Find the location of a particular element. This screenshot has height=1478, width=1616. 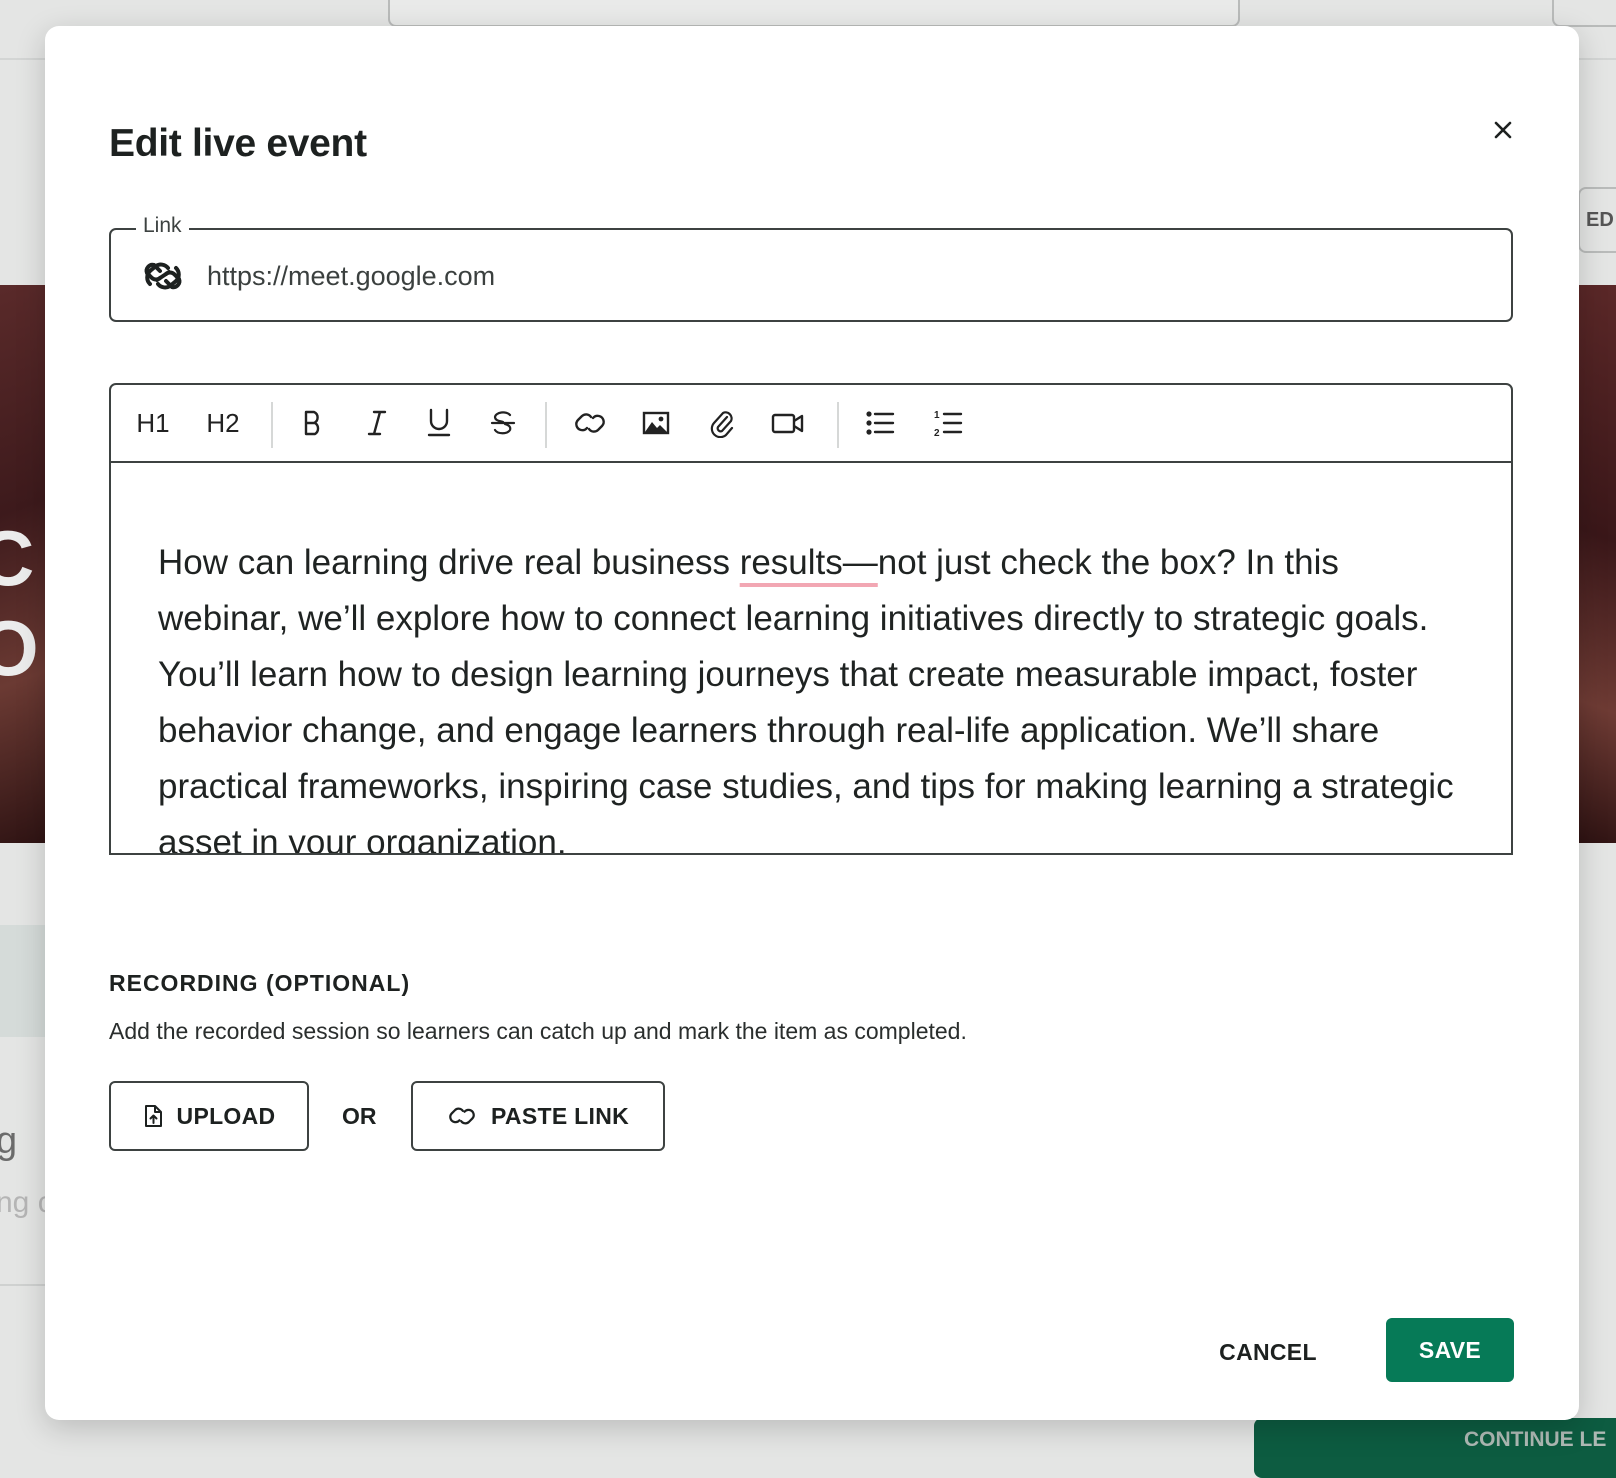

numbered-list-icon: 1 2 is located at coordinates (948, 423).